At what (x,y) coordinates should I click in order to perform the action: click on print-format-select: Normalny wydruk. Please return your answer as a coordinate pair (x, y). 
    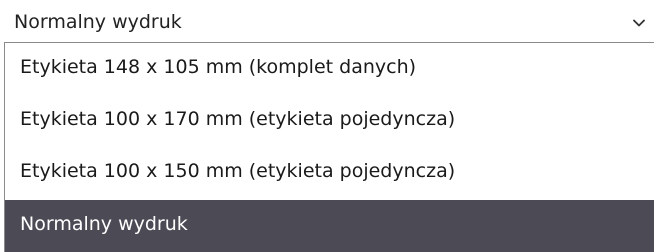
    Looking at the image, I should click on (327, 24).